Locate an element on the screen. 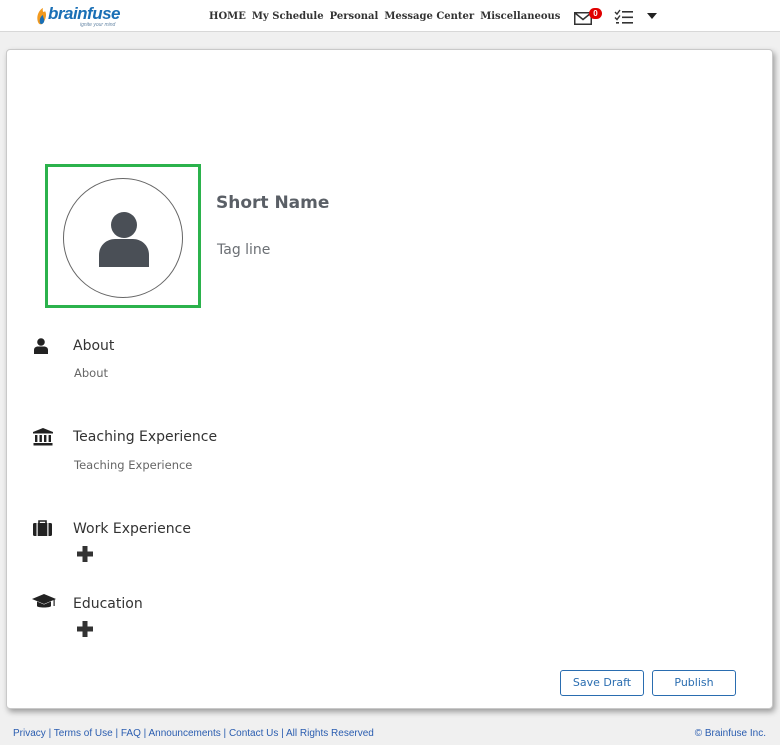 Image resolution: width=780 pixels, height=745 pixels. task-list-icon is located at coordinates (624, 17).